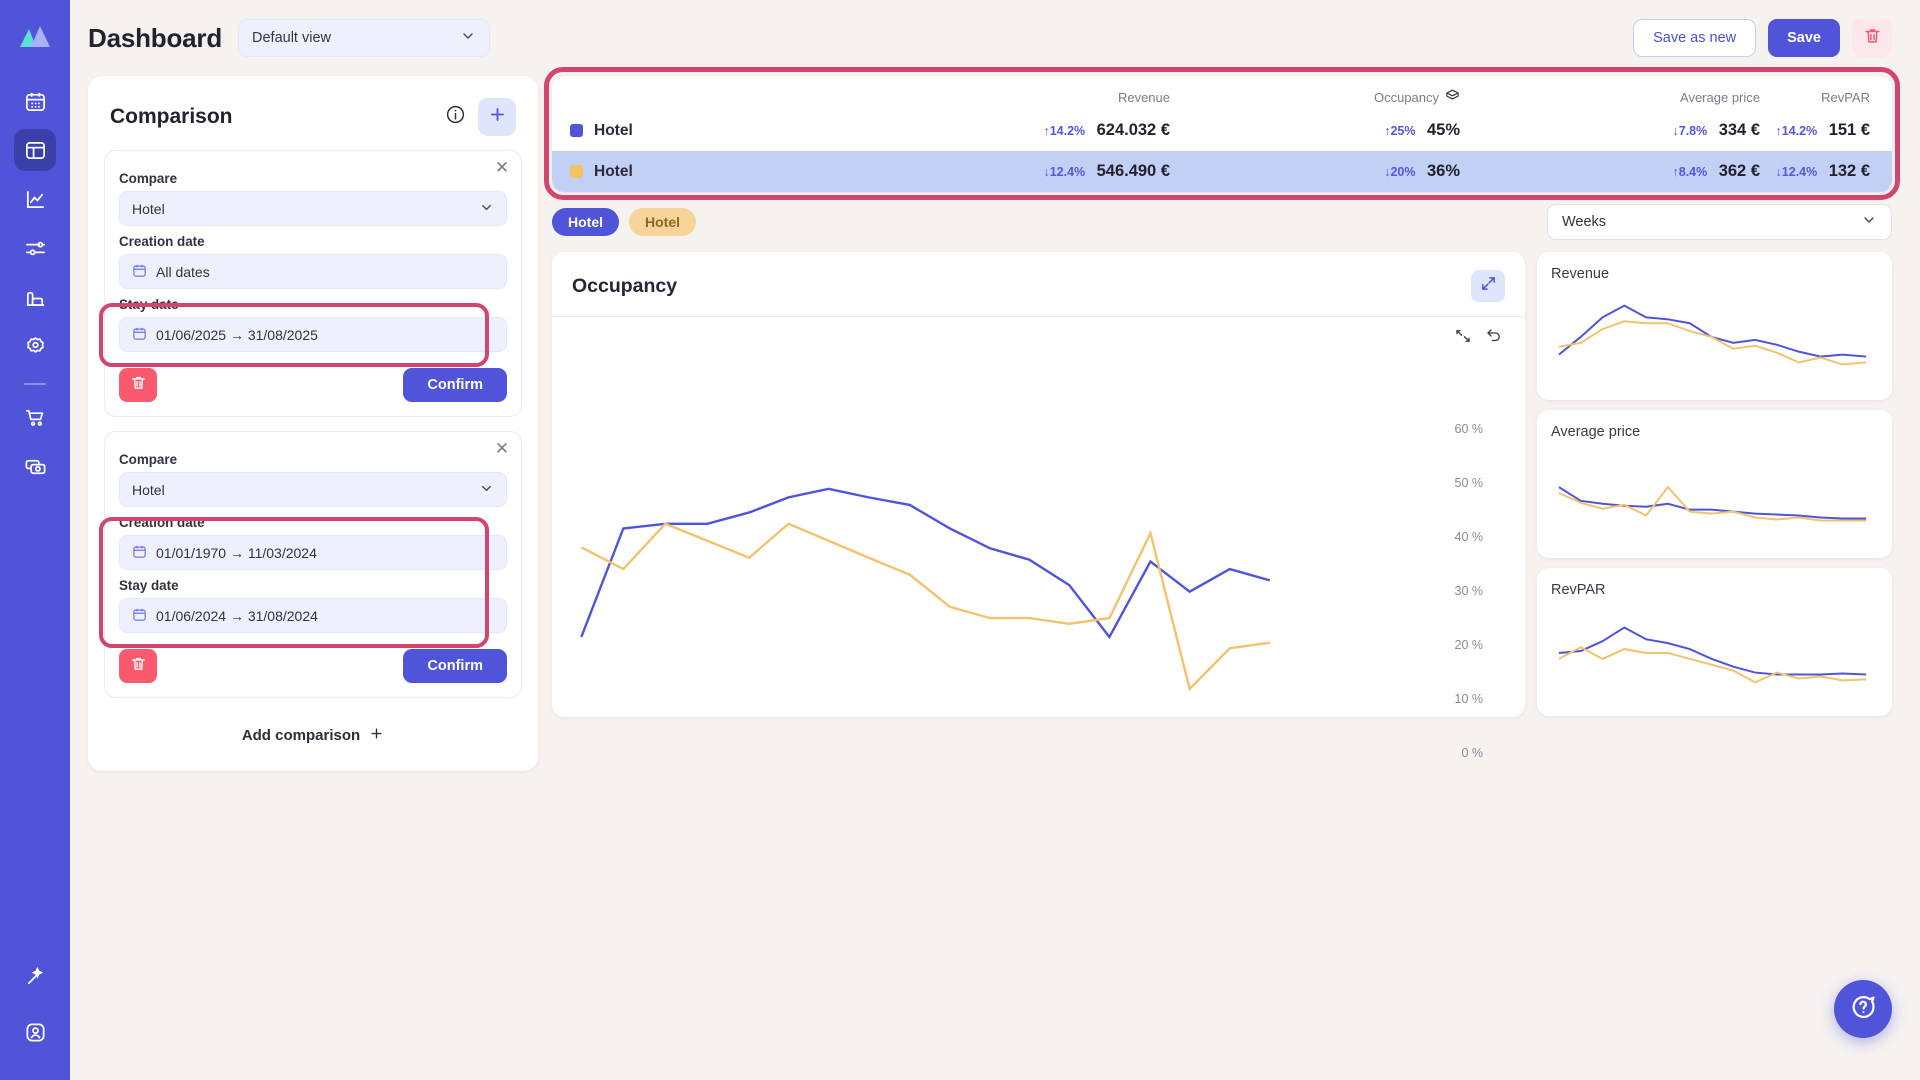  I want to click on creation-date-input: All dates, so click(313, 271).